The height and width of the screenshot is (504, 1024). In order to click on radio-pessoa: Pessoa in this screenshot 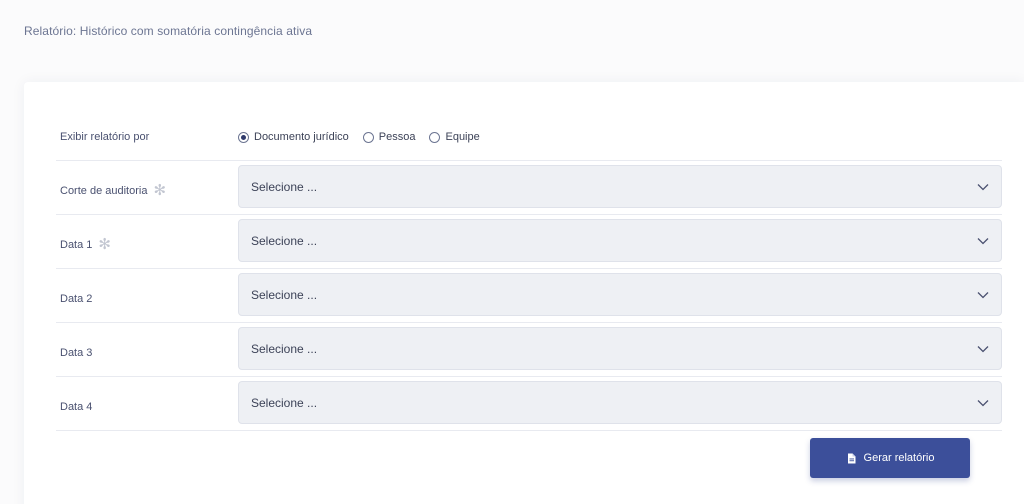, I will do `click(389, 137)`.